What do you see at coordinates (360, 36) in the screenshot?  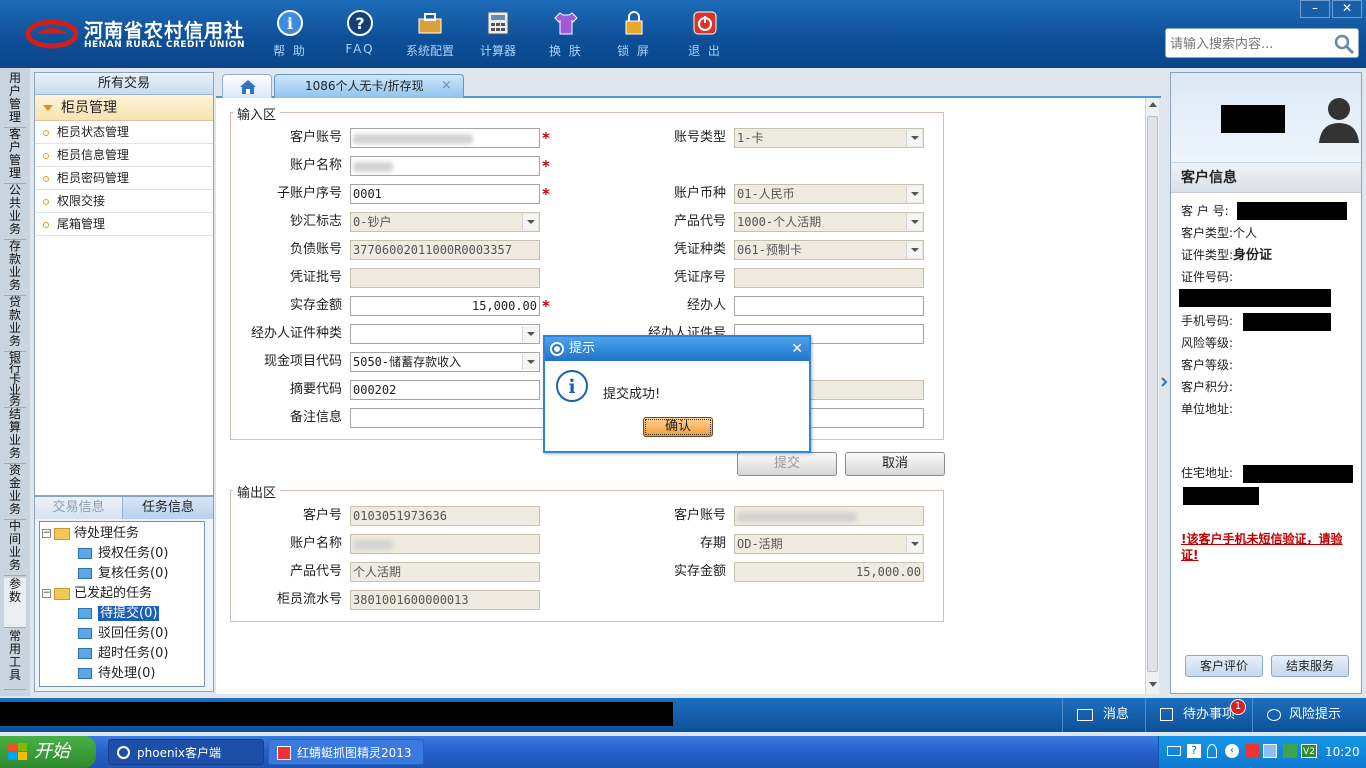 I see `faq-button: ? FAQ` at bounding box center [360, 36].